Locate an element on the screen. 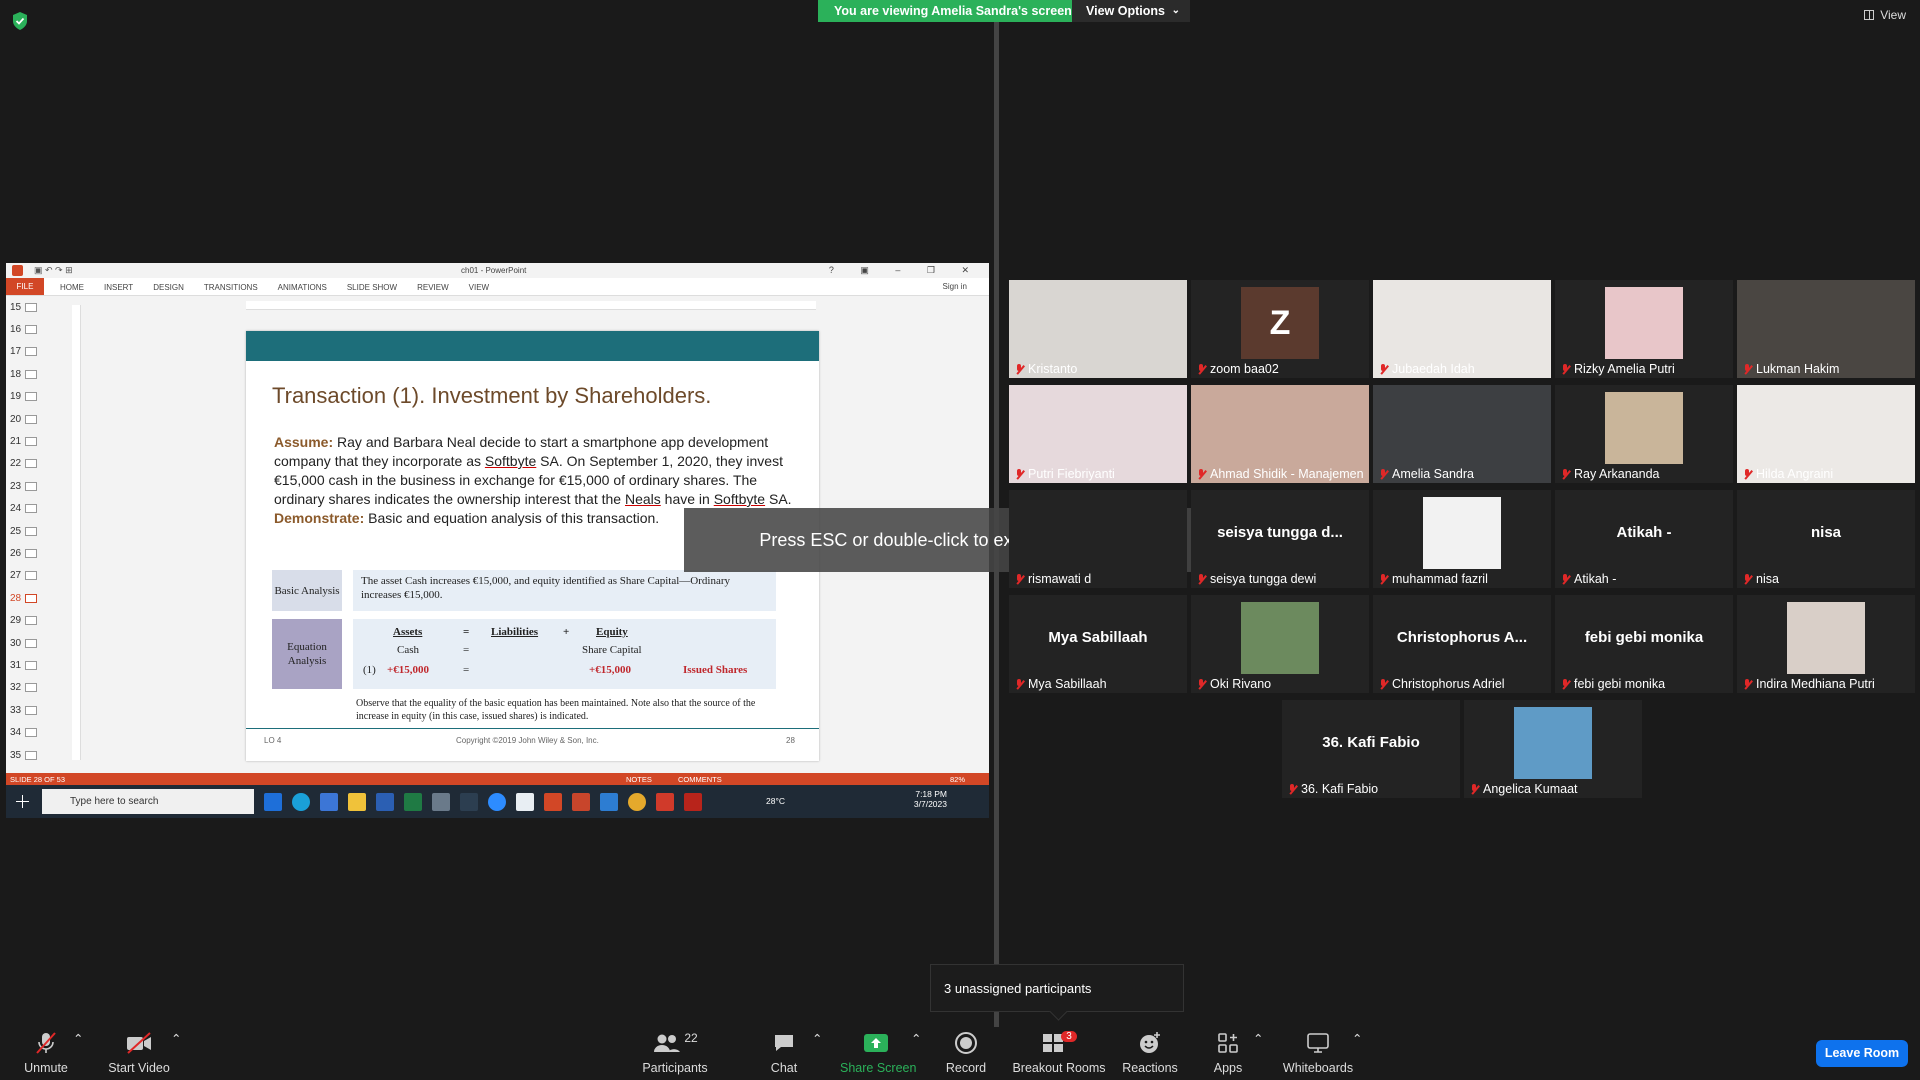 This screenshot has height=1080, width=1920. slide-footer-rule is located at coordinates (532, 728).